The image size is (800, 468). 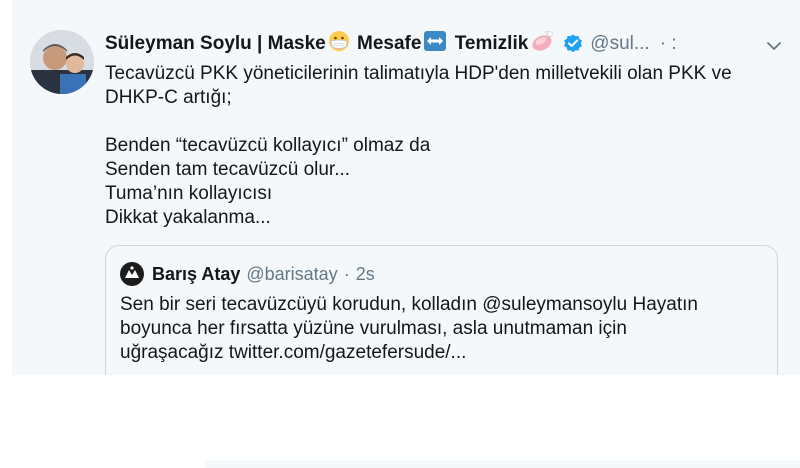 What do you see at coordinates (168, 97) in the screenshot?
I see `tweet-text-line: DHKP-C artığı;` at bounding box center [168, 97].